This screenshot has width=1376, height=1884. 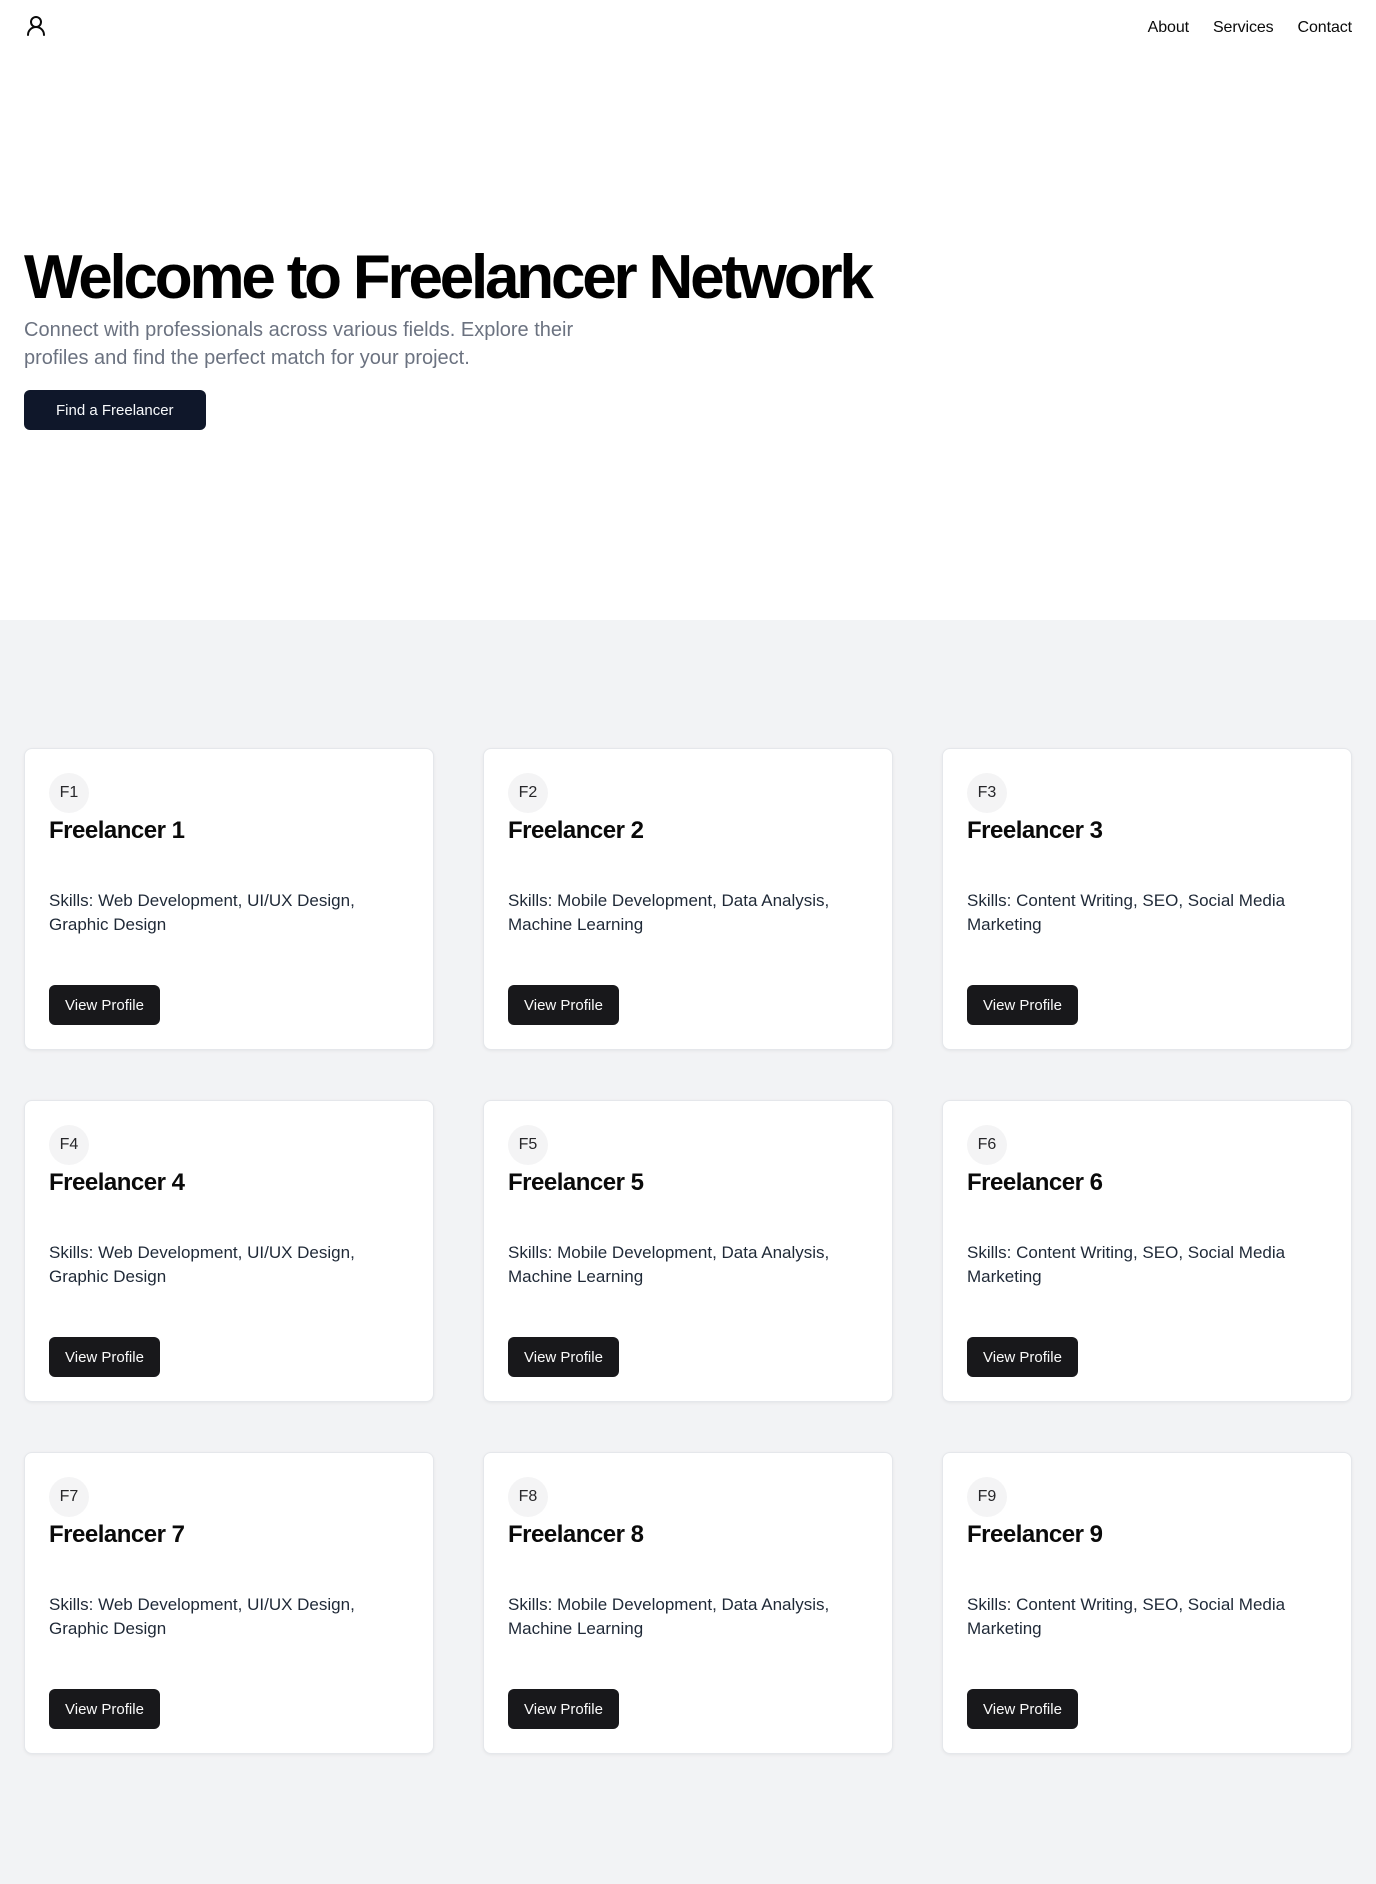 I want to click on avatar: F1, so click(x=69, y=793).